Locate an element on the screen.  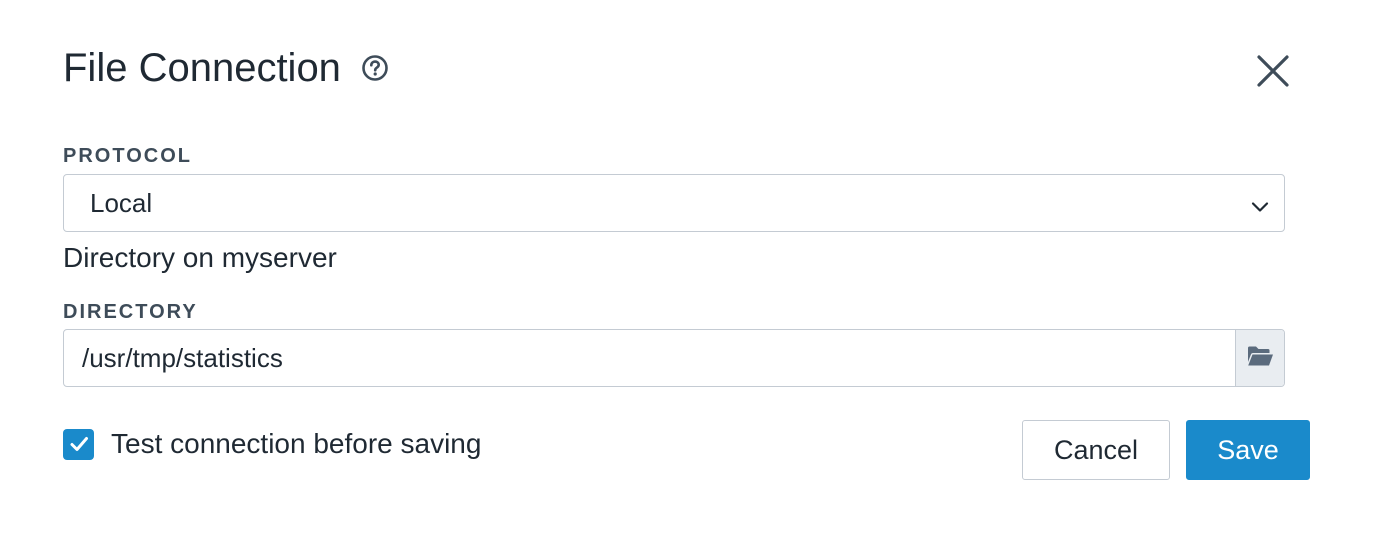
help-circle-icon is located at coordinates (375, 68).